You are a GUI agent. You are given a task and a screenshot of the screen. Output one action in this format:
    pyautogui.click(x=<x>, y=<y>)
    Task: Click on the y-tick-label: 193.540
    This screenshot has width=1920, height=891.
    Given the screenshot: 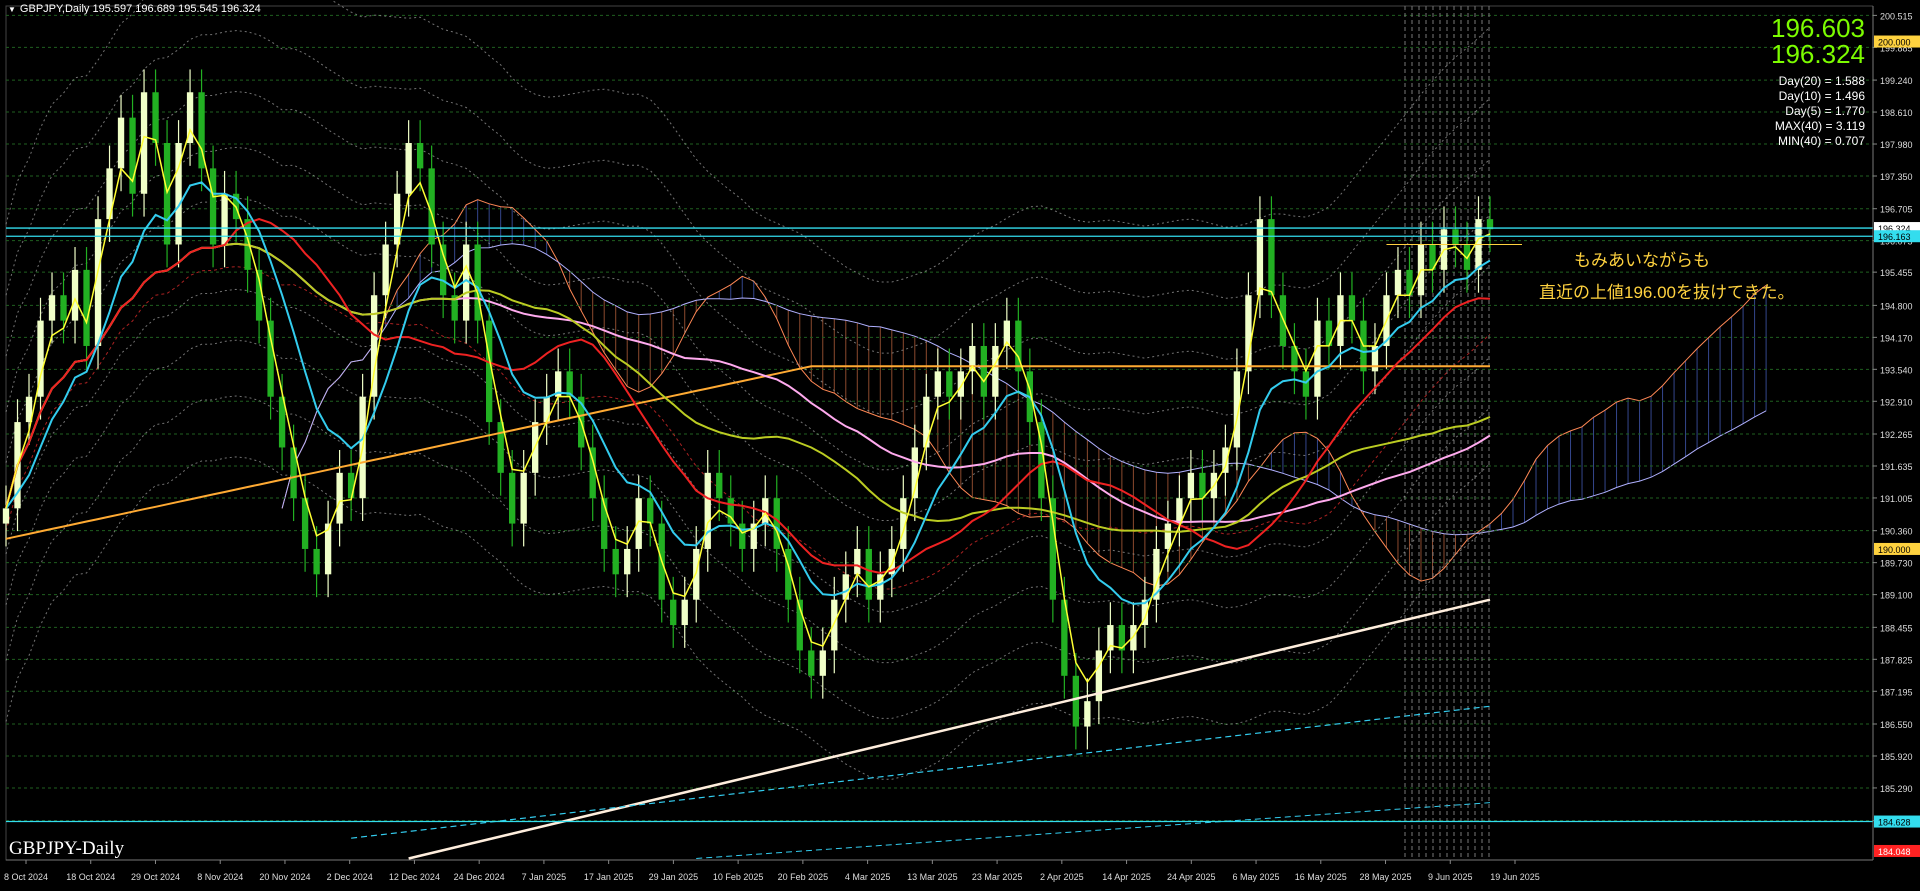 What is the action you would take?
    pyautogui.click(x=1896, y=370)
    